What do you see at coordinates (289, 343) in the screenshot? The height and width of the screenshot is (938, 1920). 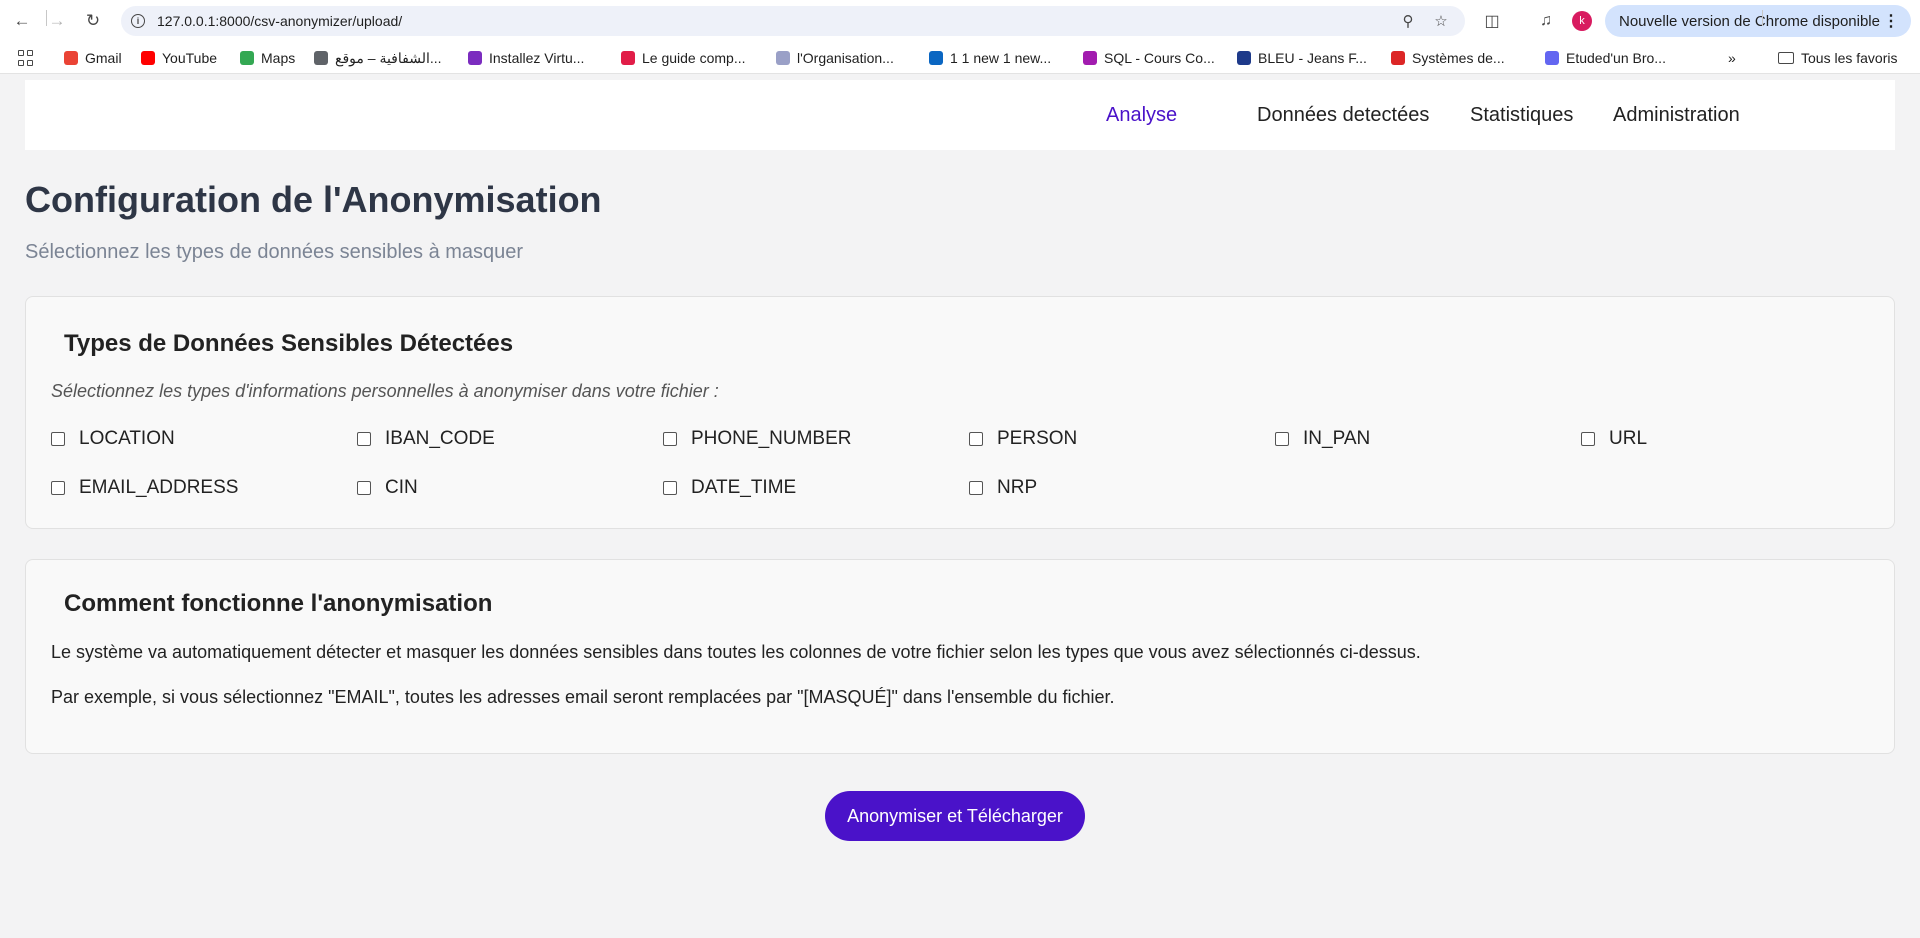 I see `sensitive-types-title: Types de Données Sensibles Détectées` at bounding box center [289, 343].